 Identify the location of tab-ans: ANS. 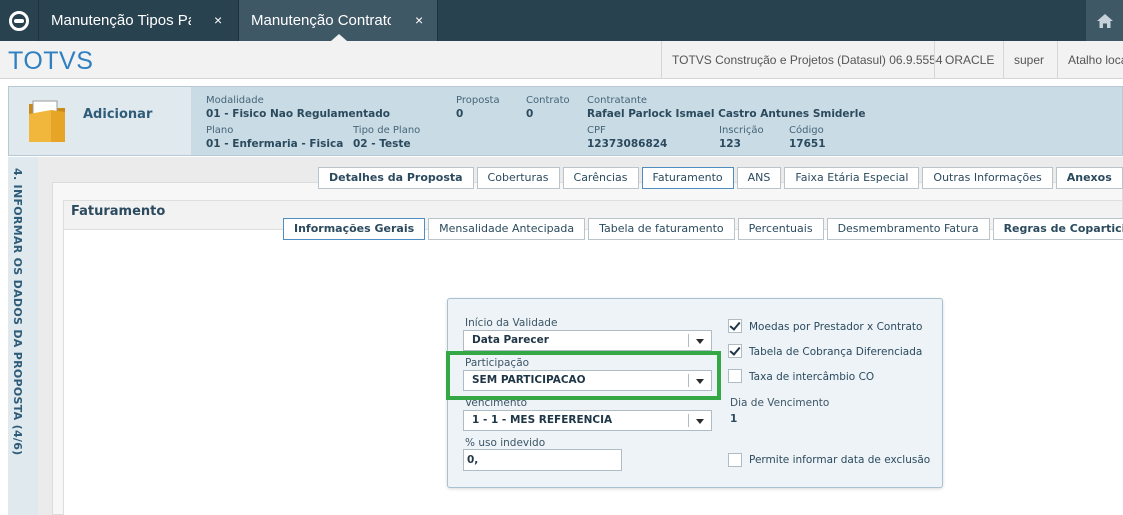
(759, 178).